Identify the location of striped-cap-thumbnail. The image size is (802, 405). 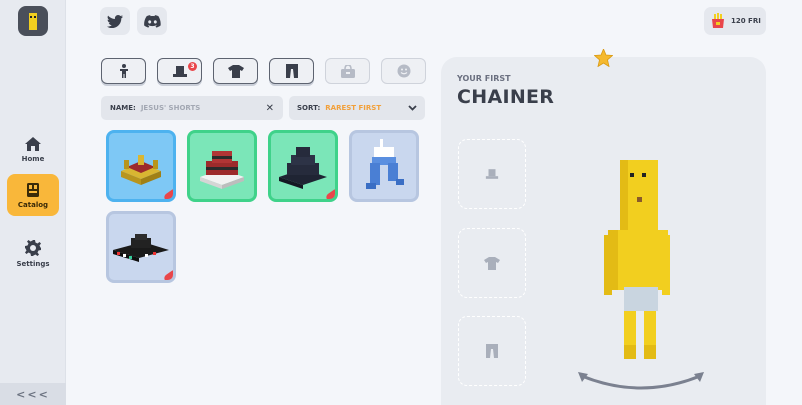
(141, 248).